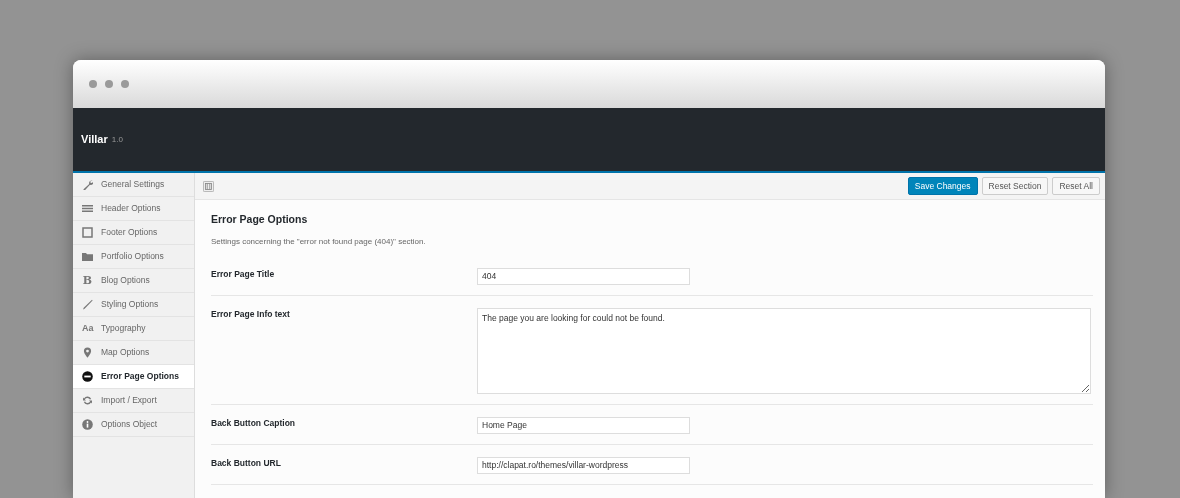  Describe the element at coordinates (246, 463) in the screenshot. I see `field-label: Back Button URL` at that location.